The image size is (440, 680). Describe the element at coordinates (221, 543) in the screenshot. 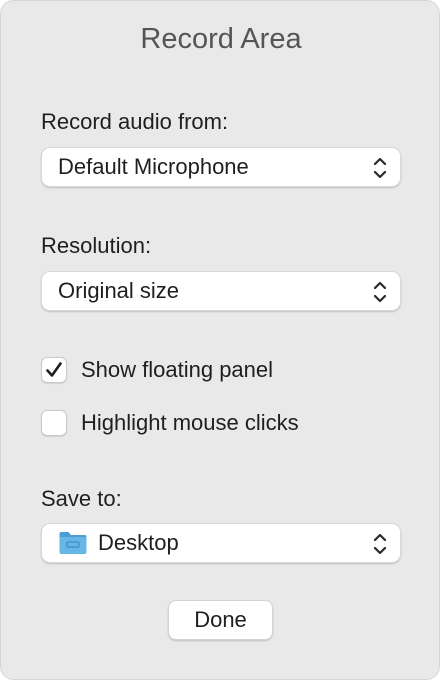

I see `save-location-select: Desktop` at that location.